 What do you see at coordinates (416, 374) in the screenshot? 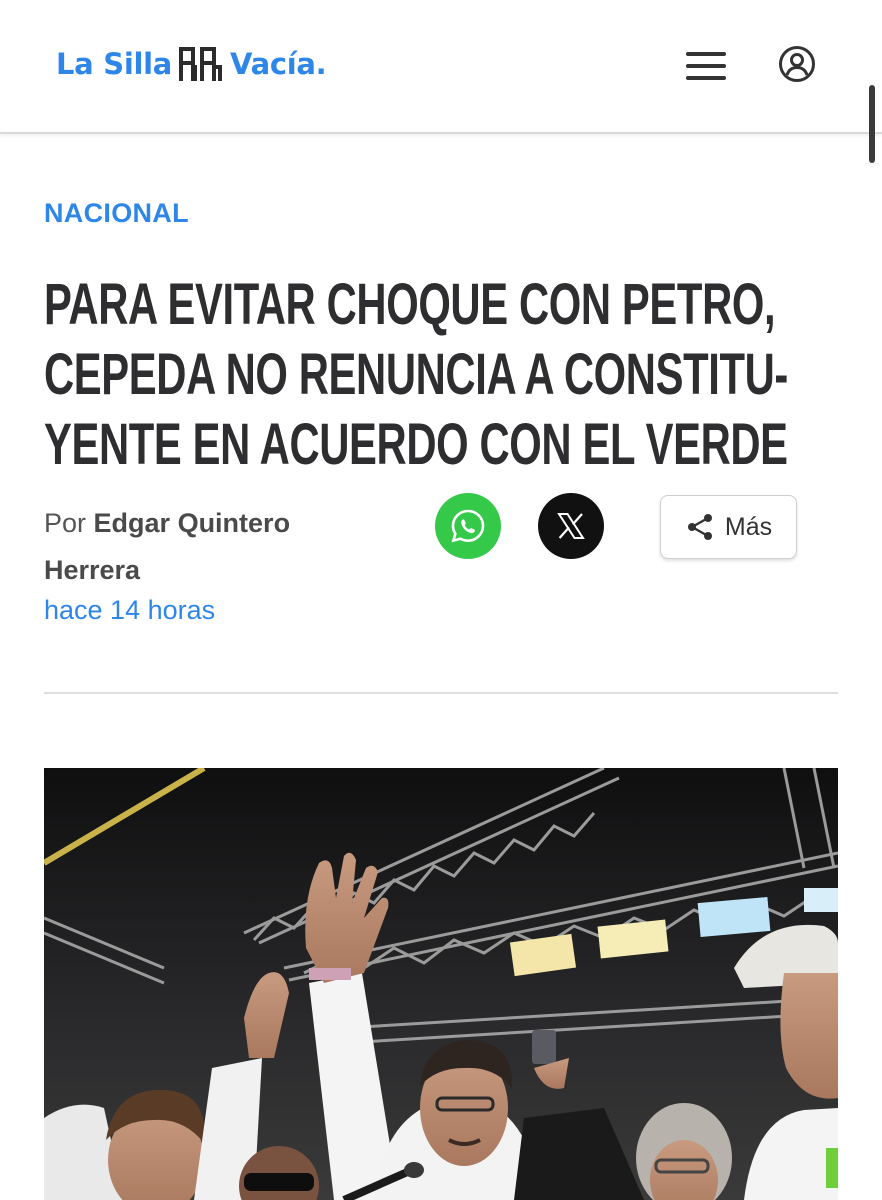
I see `headline-line: CEPEDA NO RENUNCIA A CONSTITU-` at bounding box center [416, 374].